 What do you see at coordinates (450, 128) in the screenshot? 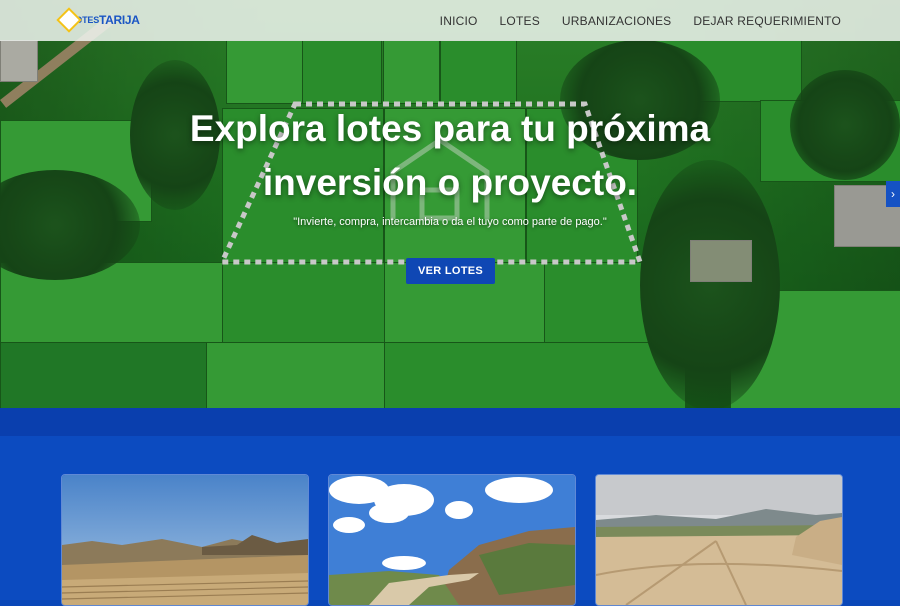
I see `hero-title-line1: Explora lotes para tu próxima` at bounding box center [450, 128].